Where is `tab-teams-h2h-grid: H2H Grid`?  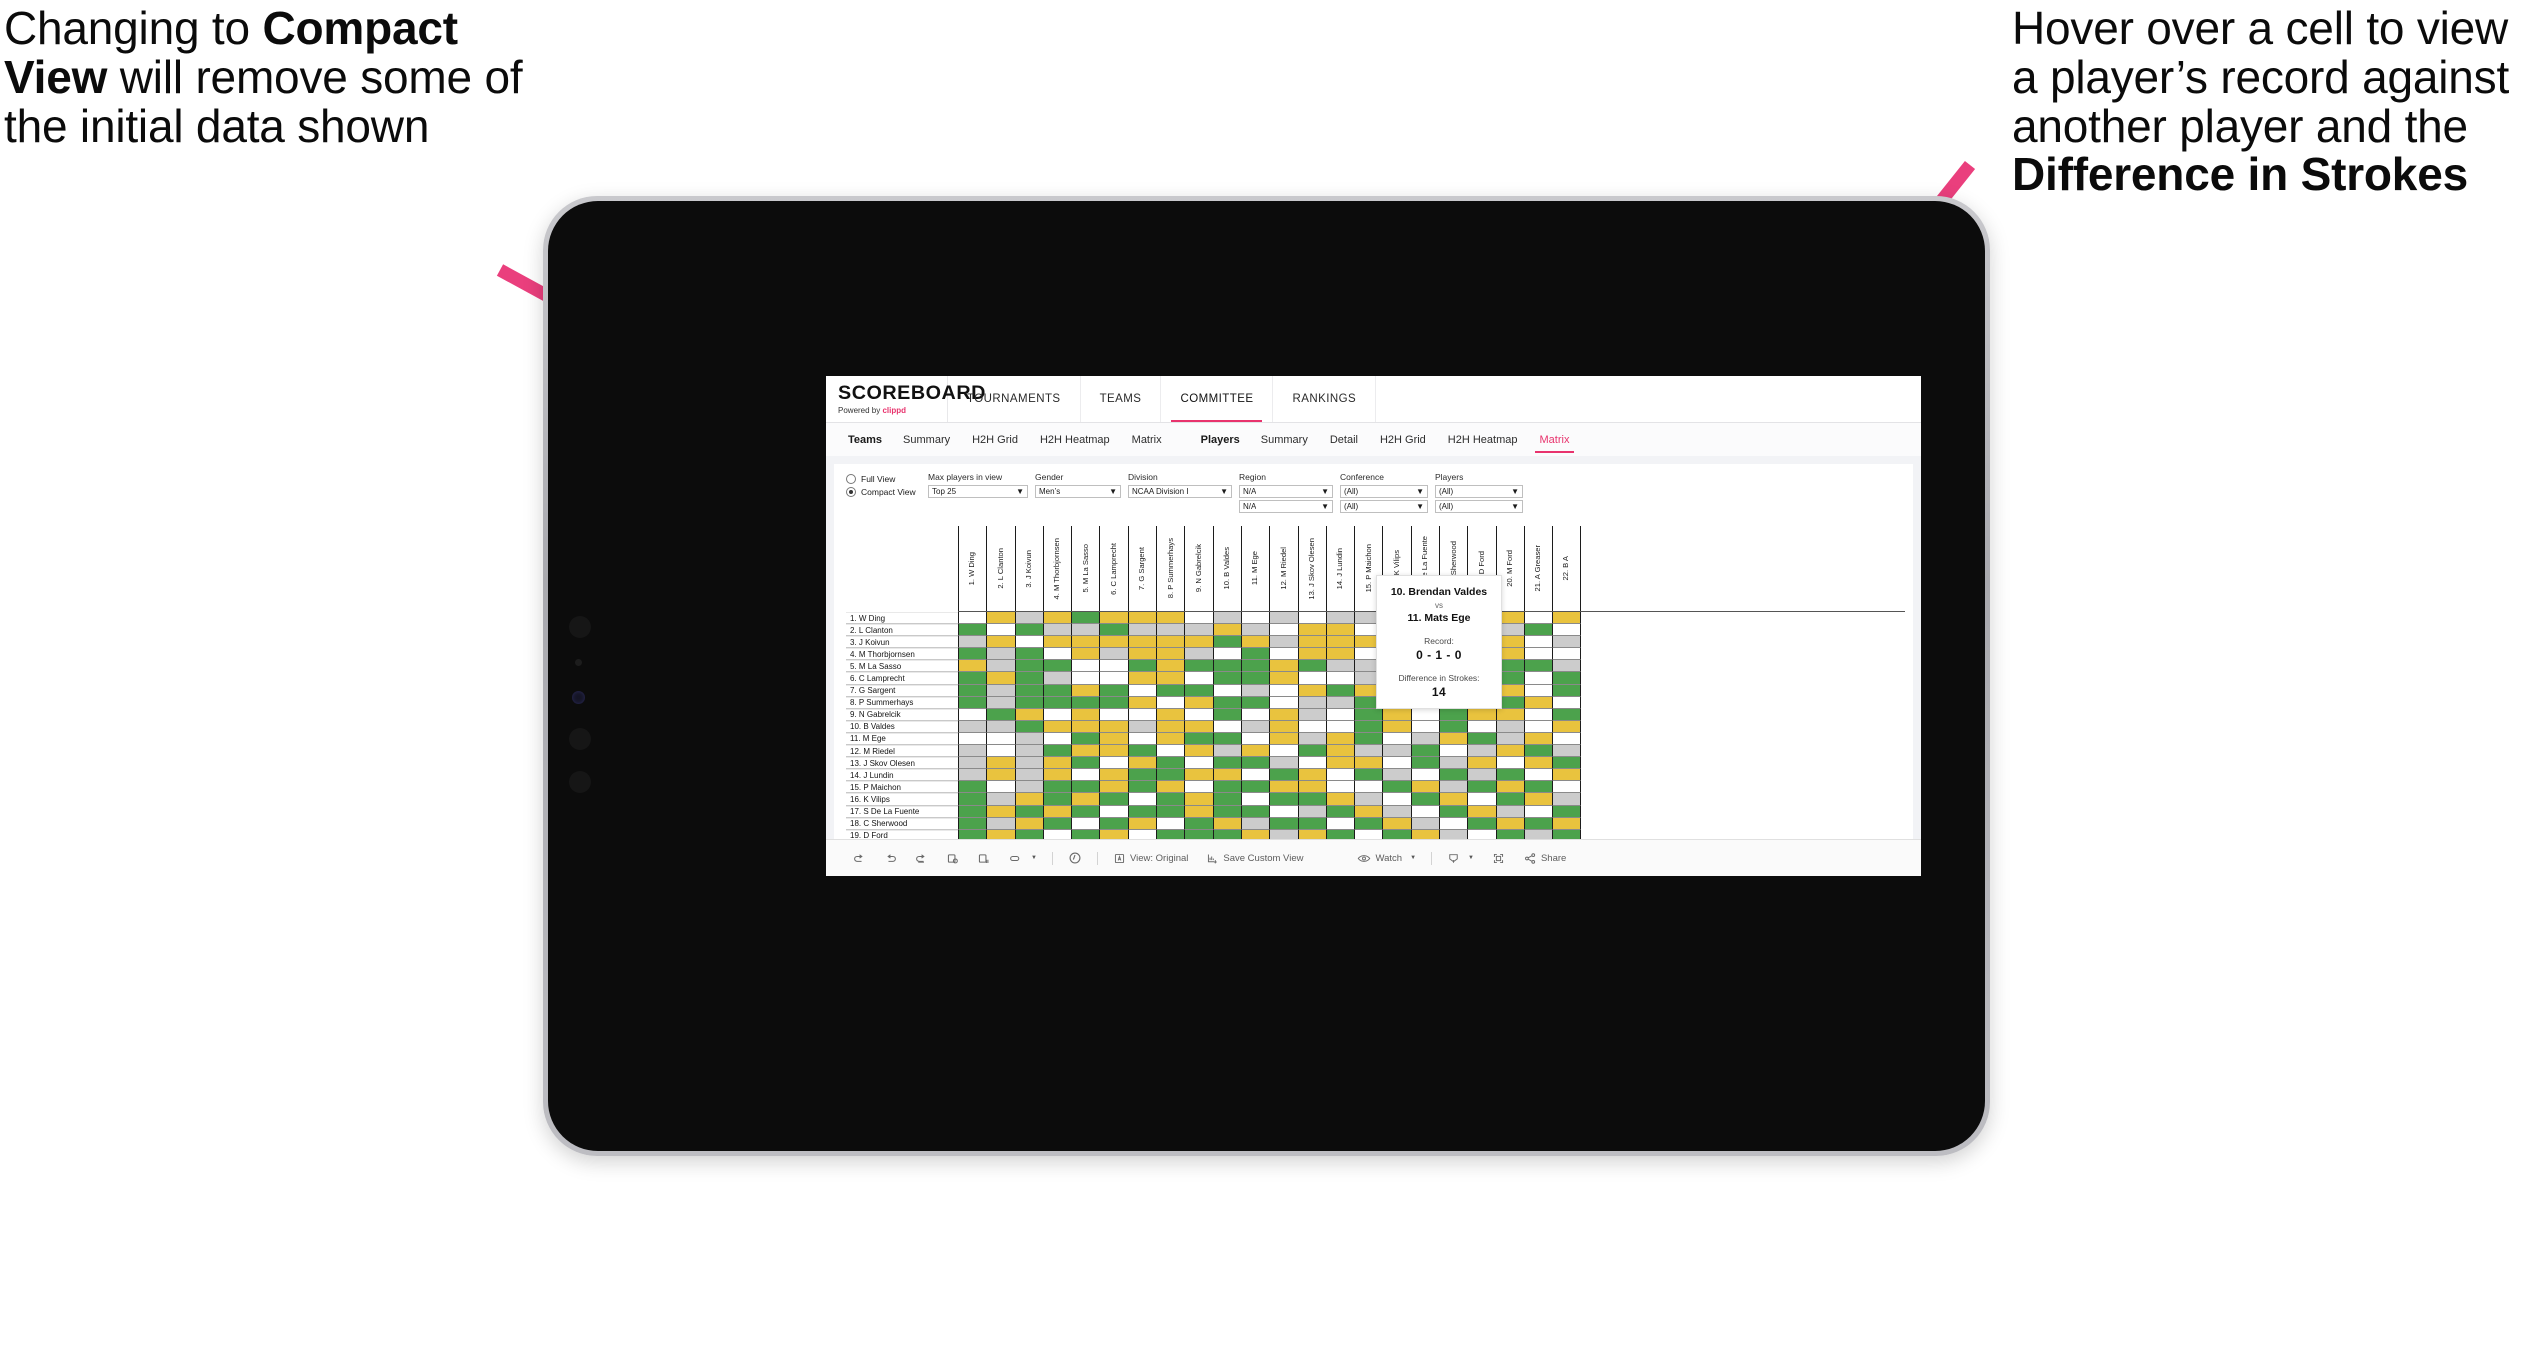
tab-teams-h2h-grid: H2H Grid is located at coordinates (995, 439).